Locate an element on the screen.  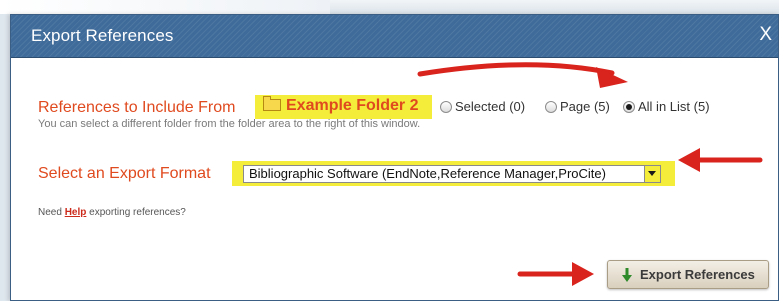
curved-annotation-arrow is located at coordinates (516, 69).